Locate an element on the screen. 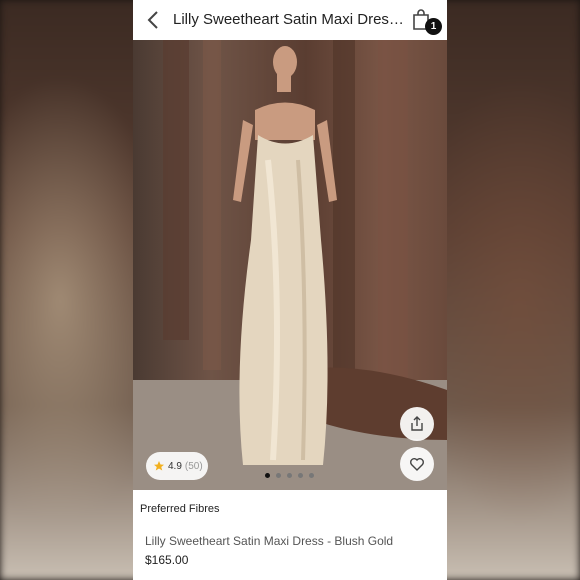 This screenshot has width=580, height=580. top-bar: Lilly Sweetheart Satin Maxi Dress... 1 is located at coordinates (290, 20).